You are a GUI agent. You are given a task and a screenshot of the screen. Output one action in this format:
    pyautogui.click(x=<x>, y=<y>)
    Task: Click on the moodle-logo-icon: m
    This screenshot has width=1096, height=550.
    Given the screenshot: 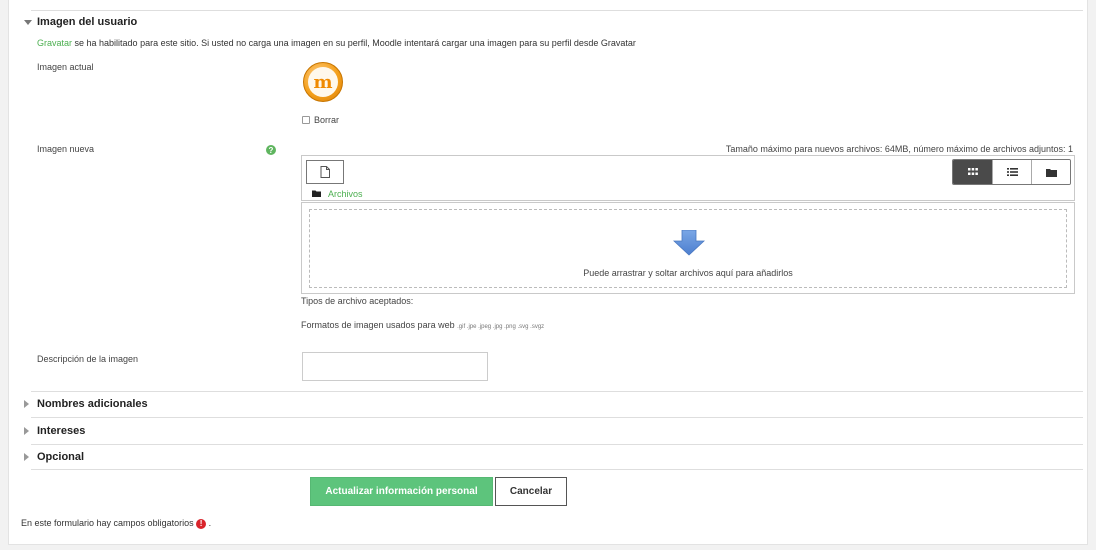 What is the action you would take?
    pyautogui.click(x=323, y=82)
    